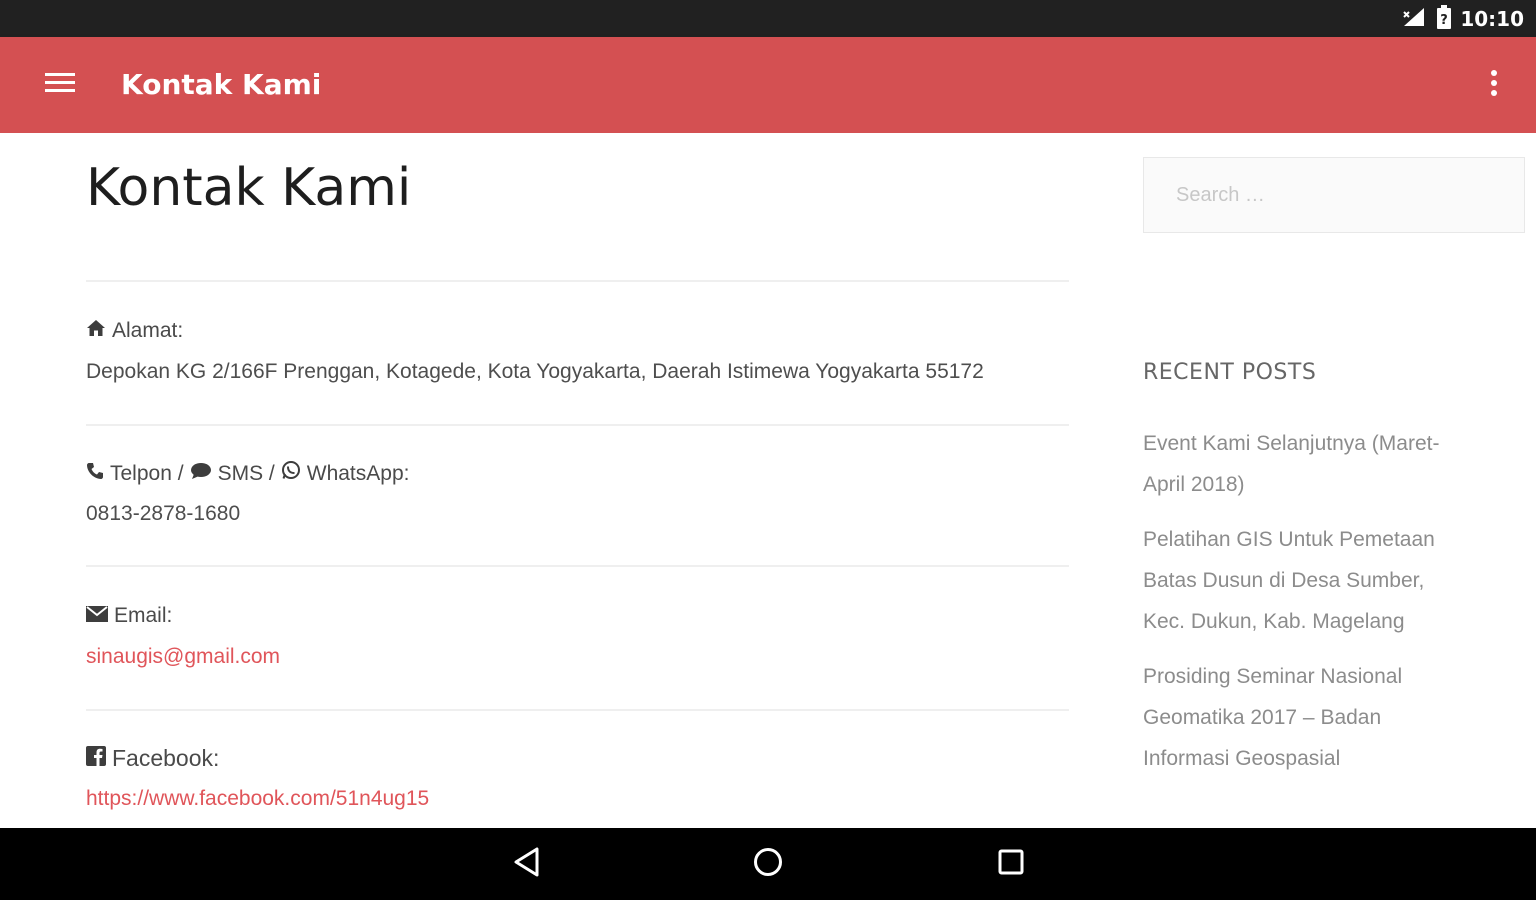 This screenshot has height=900, width=1536. Describe the element at coordinates (143, 615) in the screenshot. I see `email-label-text: Email:` at that location.